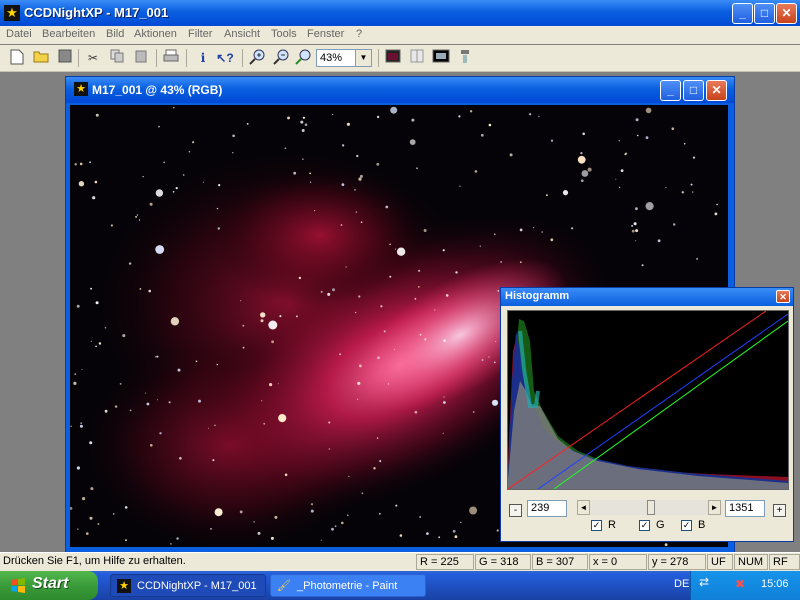 Image resolution: width=800 pixels, height=600 pixels. I want to click on security-alert-icon: ✖, so click(740, 584).